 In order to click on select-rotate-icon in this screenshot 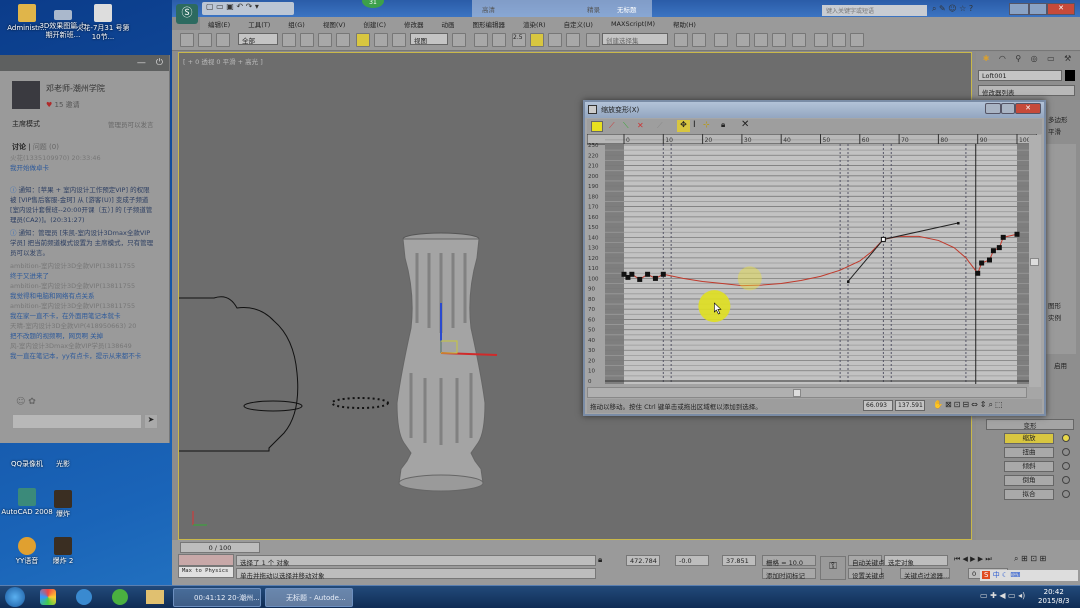, I will do `click(381, 40)`.